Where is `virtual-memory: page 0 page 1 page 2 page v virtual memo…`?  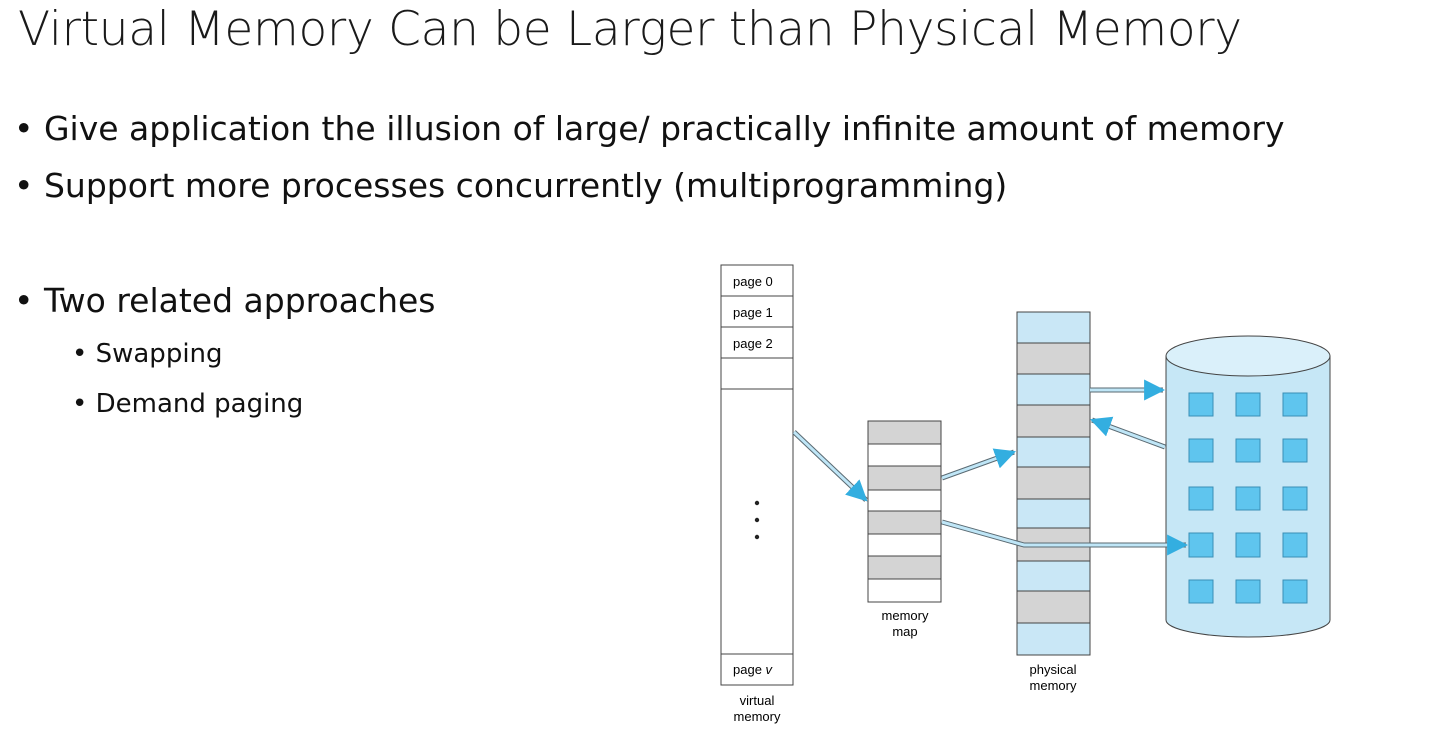 virtual-memory: page 0 page 1 page 2 page v virtual memo… is located at coordinates (757, 494).